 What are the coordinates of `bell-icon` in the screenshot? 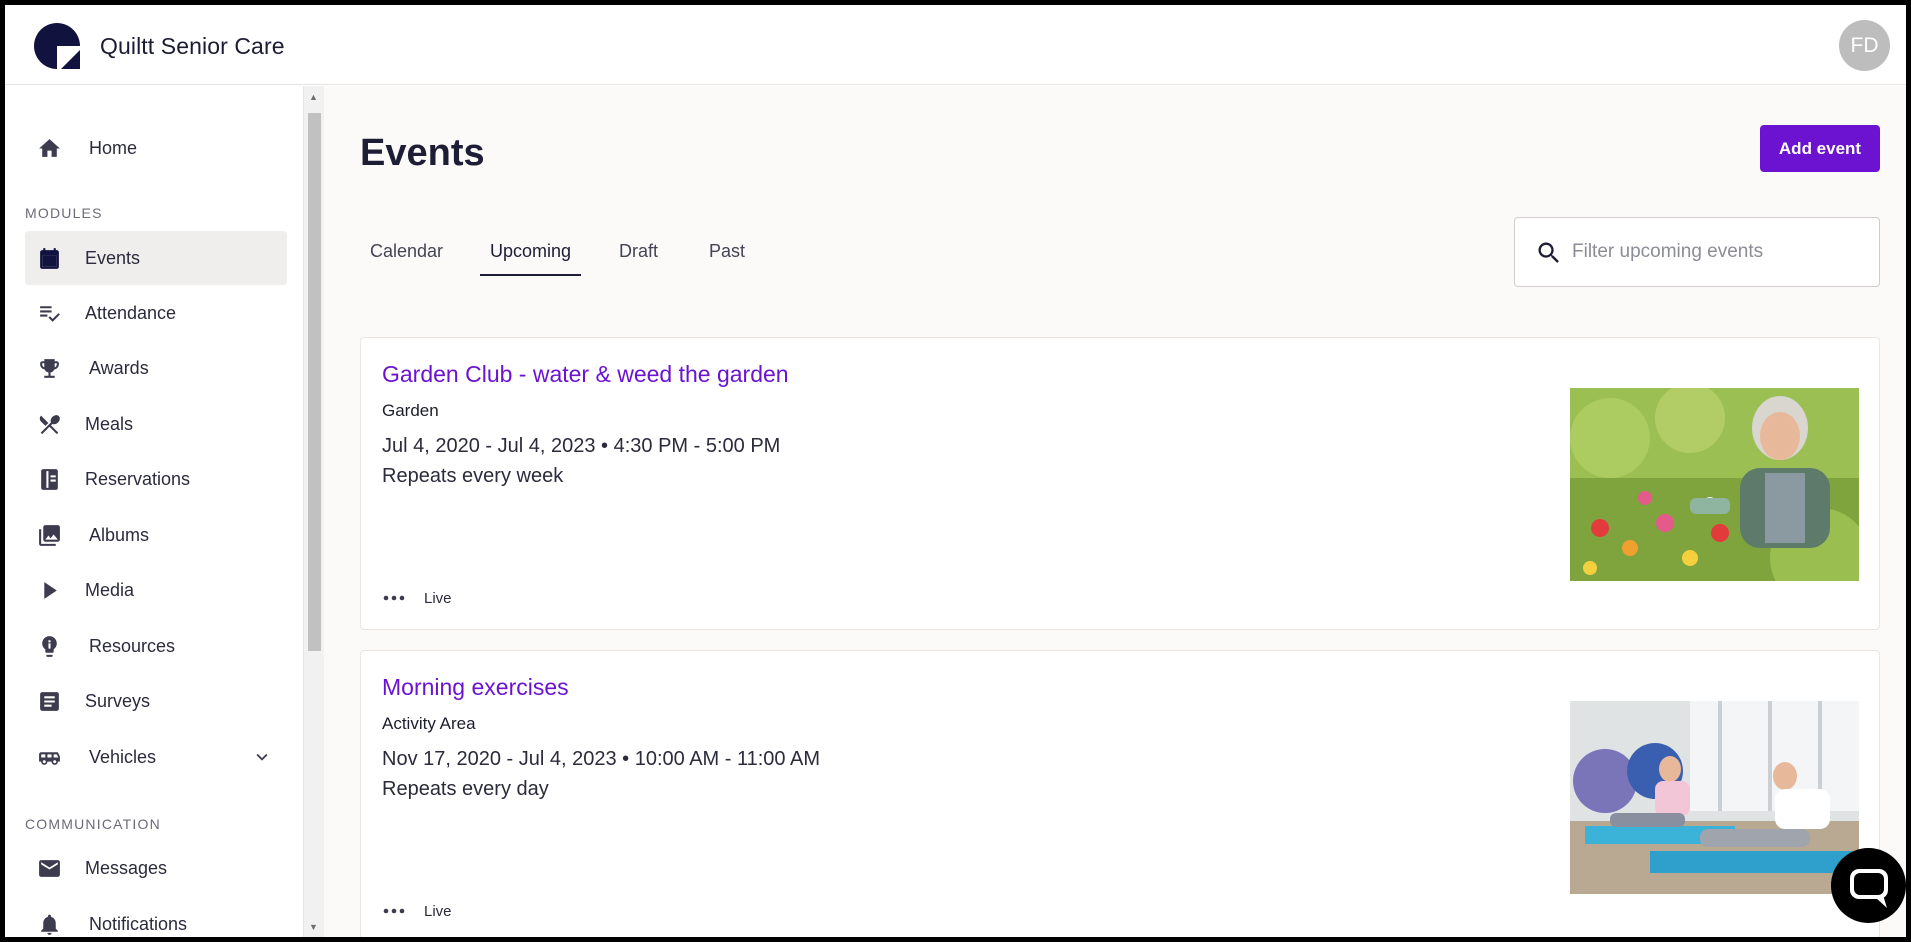 It's located at (49, 924).